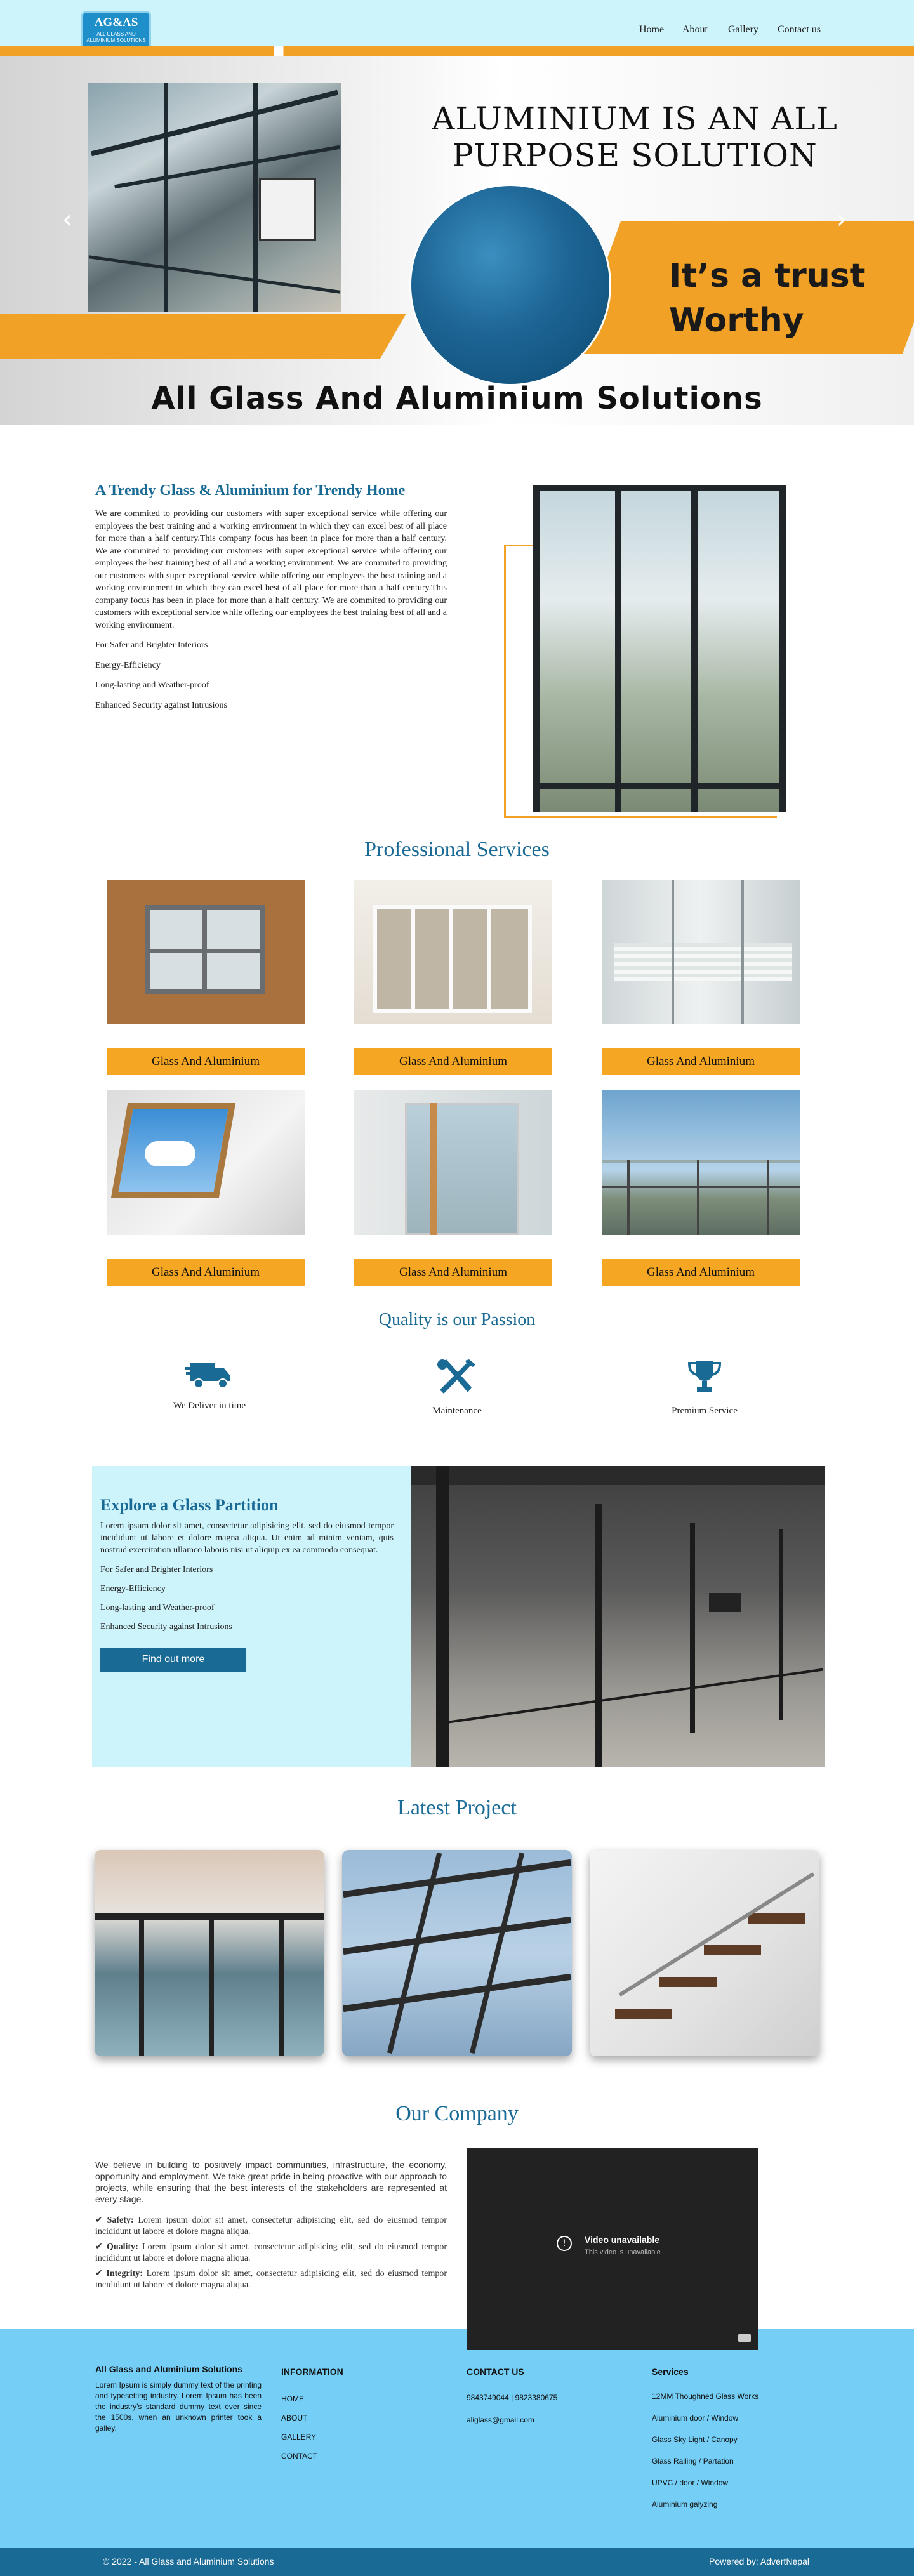 This screenshot has width=914, height=2576. Describe the element at coordinates (189, 1505) in the screenshot. I see `explore-heading: Explore a Glass Partition` at that location.